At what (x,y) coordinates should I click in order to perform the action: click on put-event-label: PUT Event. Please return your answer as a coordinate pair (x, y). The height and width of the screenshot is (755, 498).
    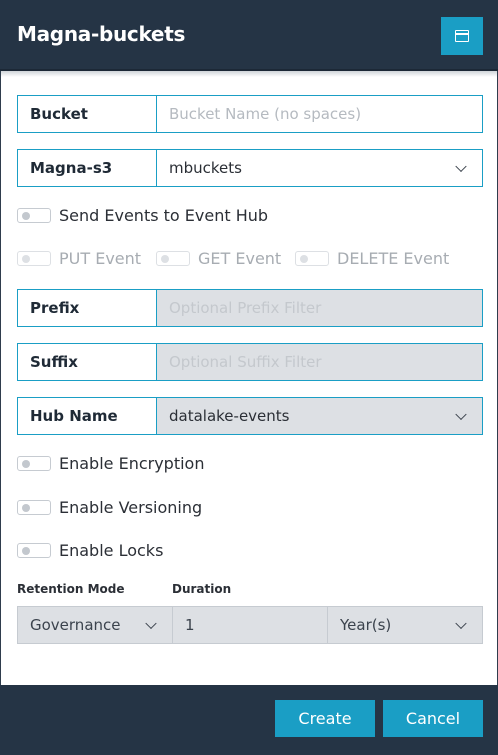
    Looking at the image, I should click on (100, 258).